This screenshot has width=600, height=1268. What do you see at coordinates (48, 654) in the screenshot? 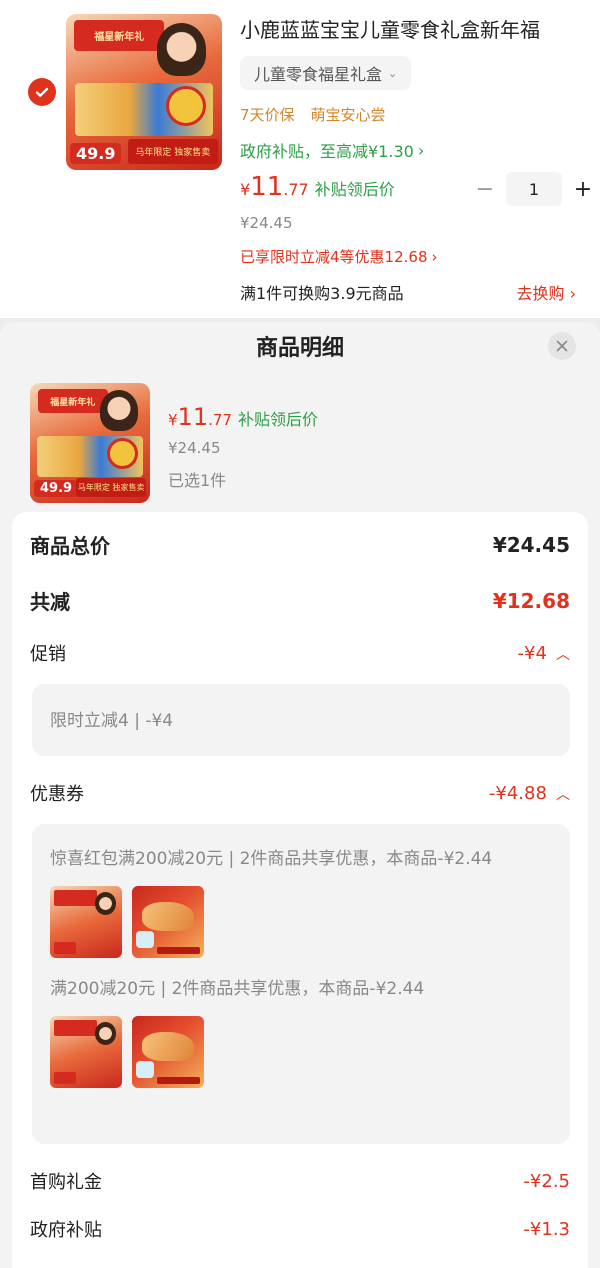
I see `promo-label: 促销` at bounding box center [48, 654].